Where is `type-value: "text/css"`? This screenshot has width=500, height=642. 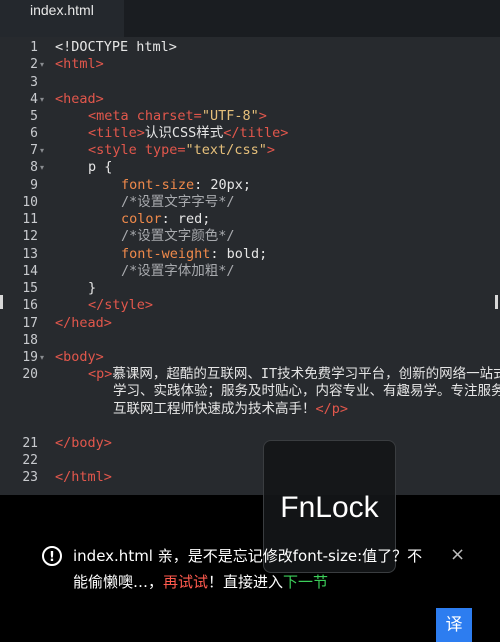 type-value: "text/css" is located at coordinates (226, 150).